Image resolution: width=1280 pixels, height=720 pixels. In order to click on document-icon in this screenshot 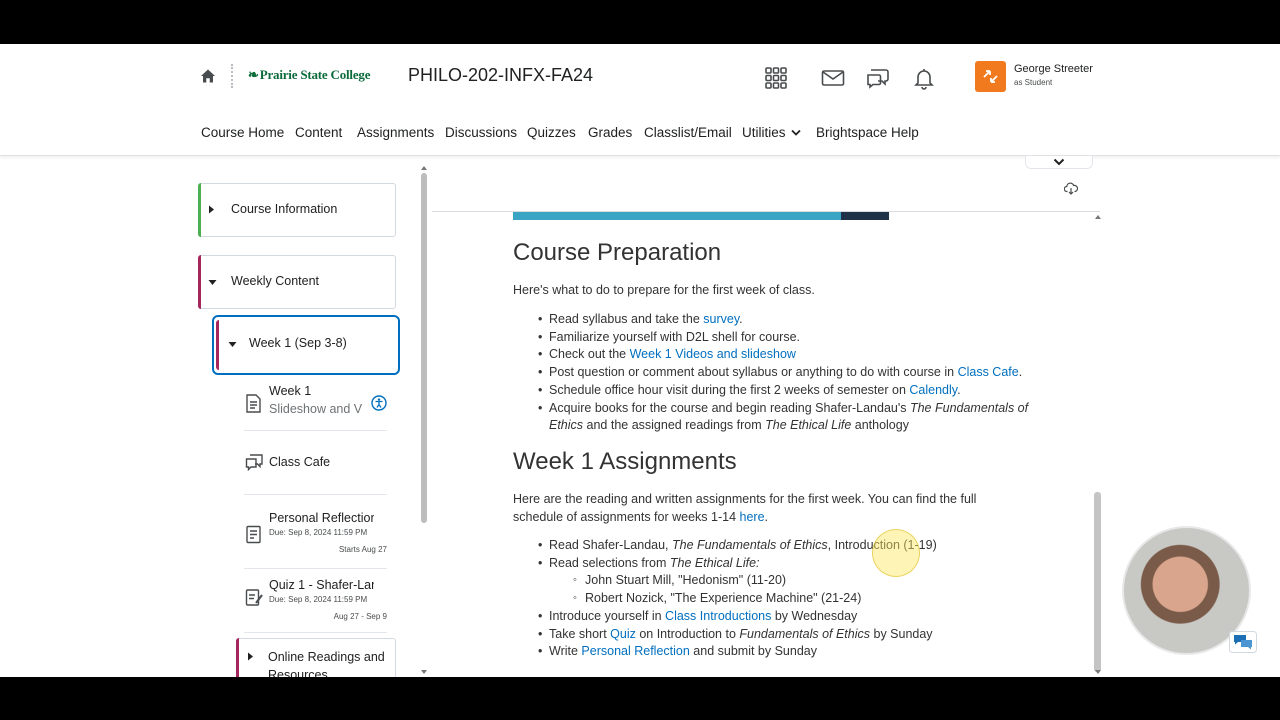, I will do `click(253, 403)`.